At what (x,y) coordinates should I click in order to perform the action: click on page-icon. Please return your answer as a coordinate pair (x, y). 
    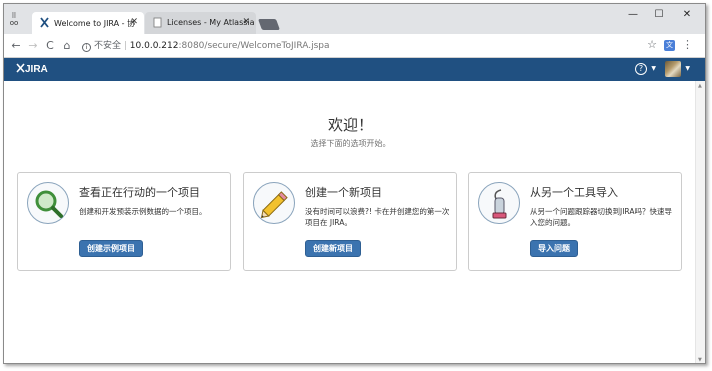
    Looking at the image, I should click on (157, 22).